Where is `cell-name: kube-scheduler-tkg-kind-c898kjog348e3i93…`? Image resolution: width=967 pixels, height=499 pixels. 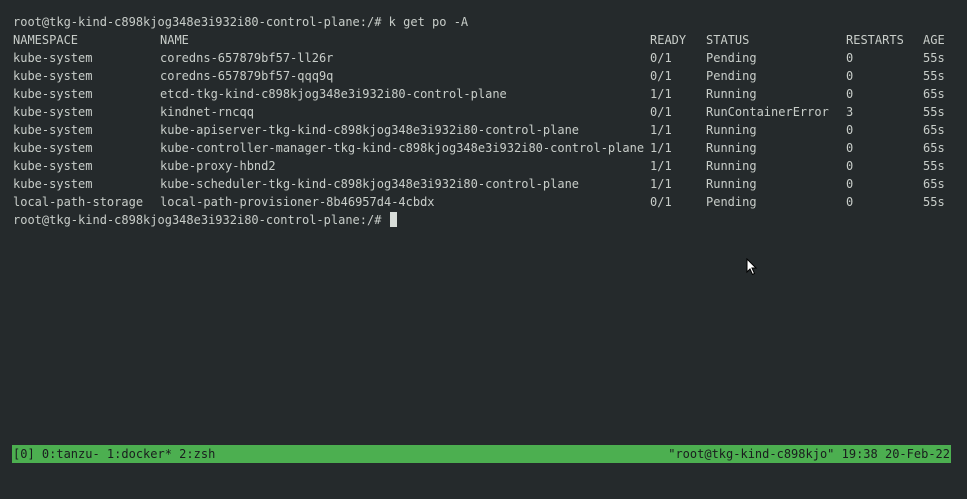 cell-name: kube-scheduler-tkg-kind-c898kjog348e3i93… is located at coordinates (370, 184).